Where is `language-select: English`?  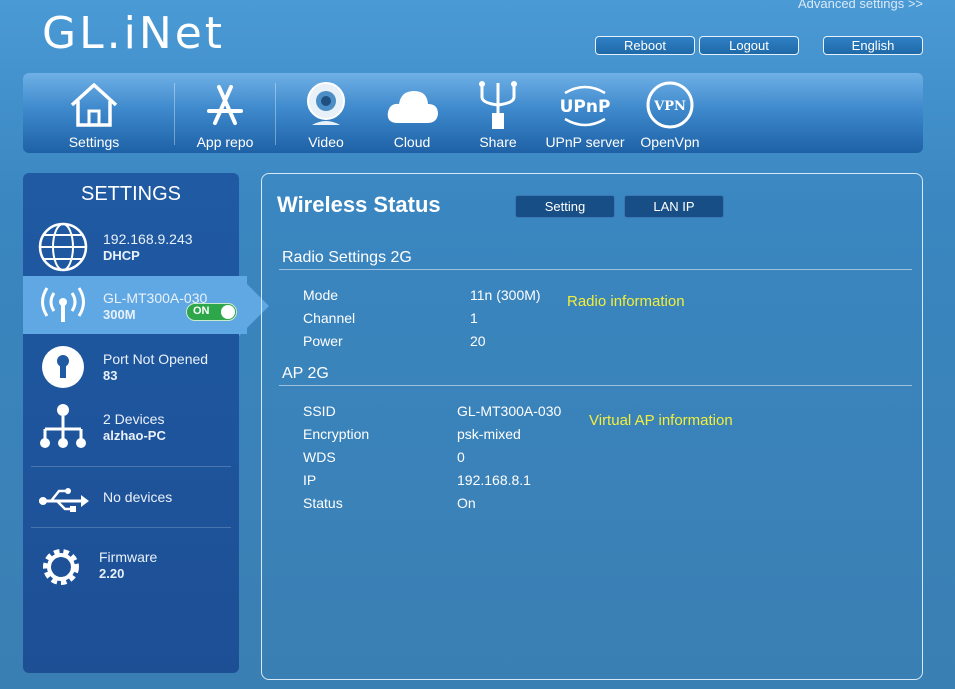
language-select: English is located at coordinates (873, 45).